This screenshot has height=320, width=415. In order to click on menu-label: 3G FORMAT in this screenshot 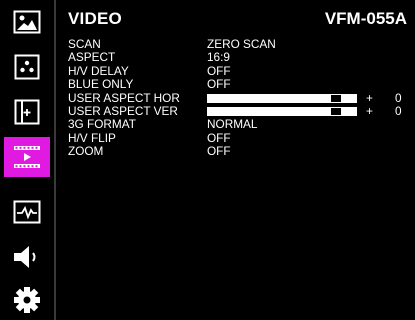, I will do `click(102, 124)`.